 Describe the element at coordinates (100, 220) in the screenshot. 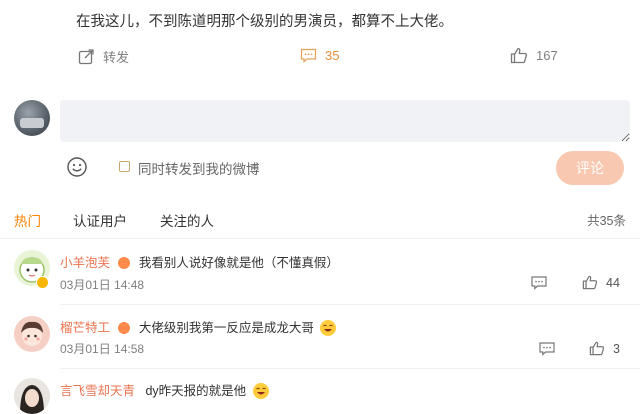

I see `tab-verified-users: 认证用户` at that location.